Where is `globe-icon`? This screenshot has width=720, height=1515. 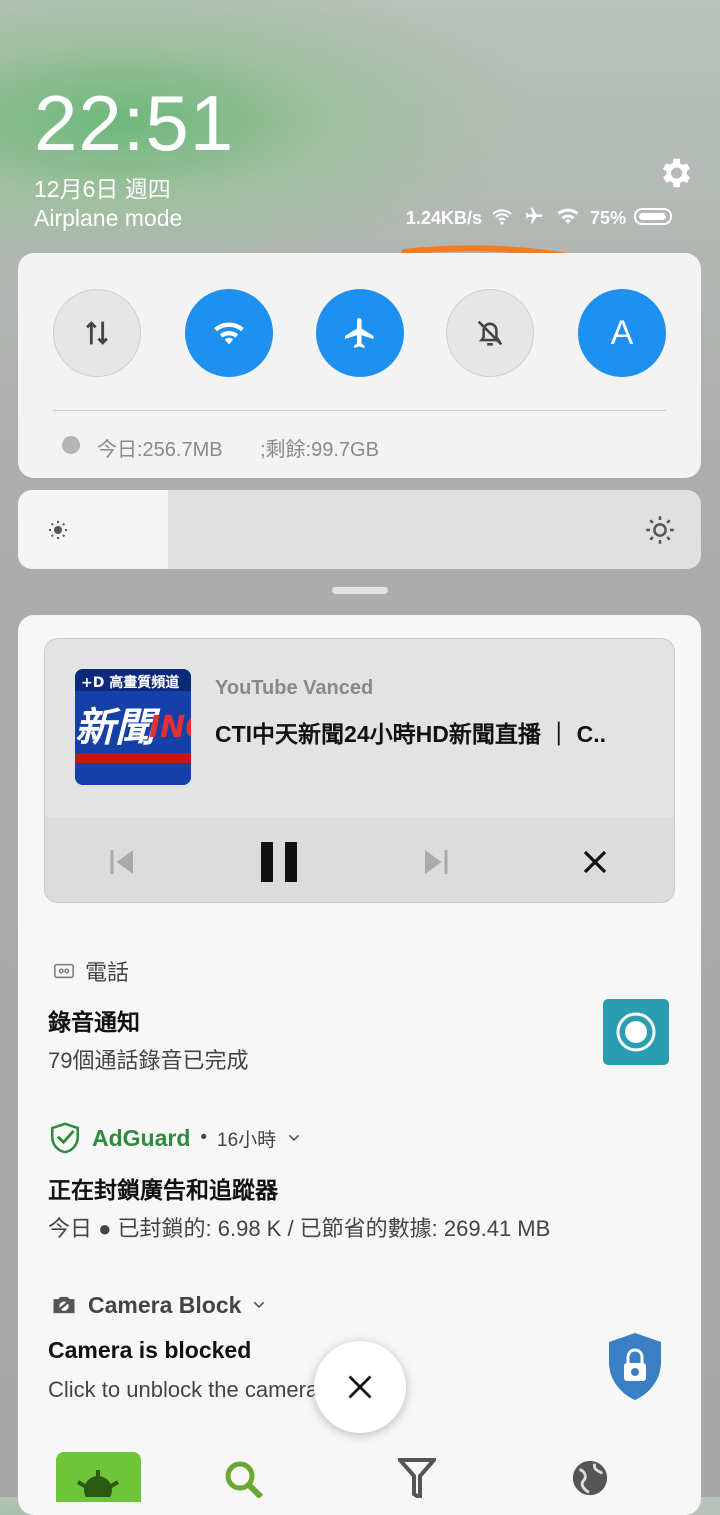
globe-icon is located at coordinates (590, 1478).